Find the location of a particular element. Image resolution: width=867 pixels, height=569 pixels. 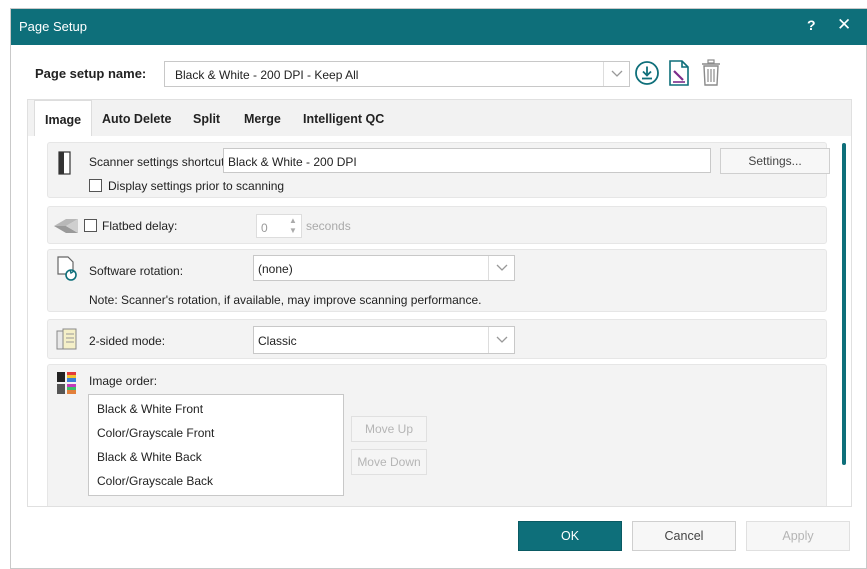

list-item: Color/Grayscale Front is located at coordinates (155, 433).